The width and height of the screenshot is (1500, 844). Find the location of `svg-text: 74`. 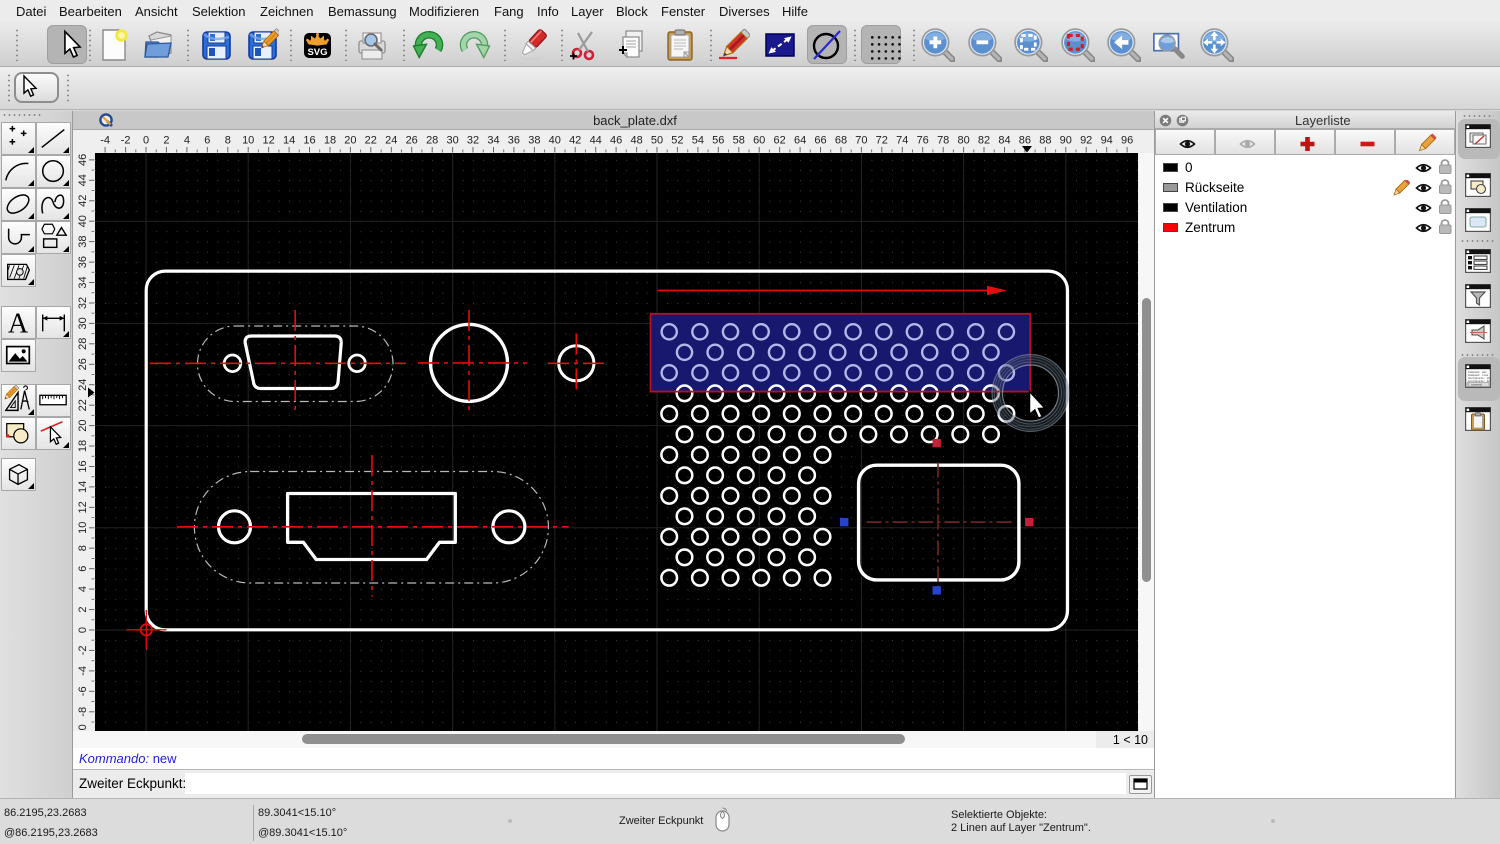

svg-text: 74 is located at coordinates (902, 141).